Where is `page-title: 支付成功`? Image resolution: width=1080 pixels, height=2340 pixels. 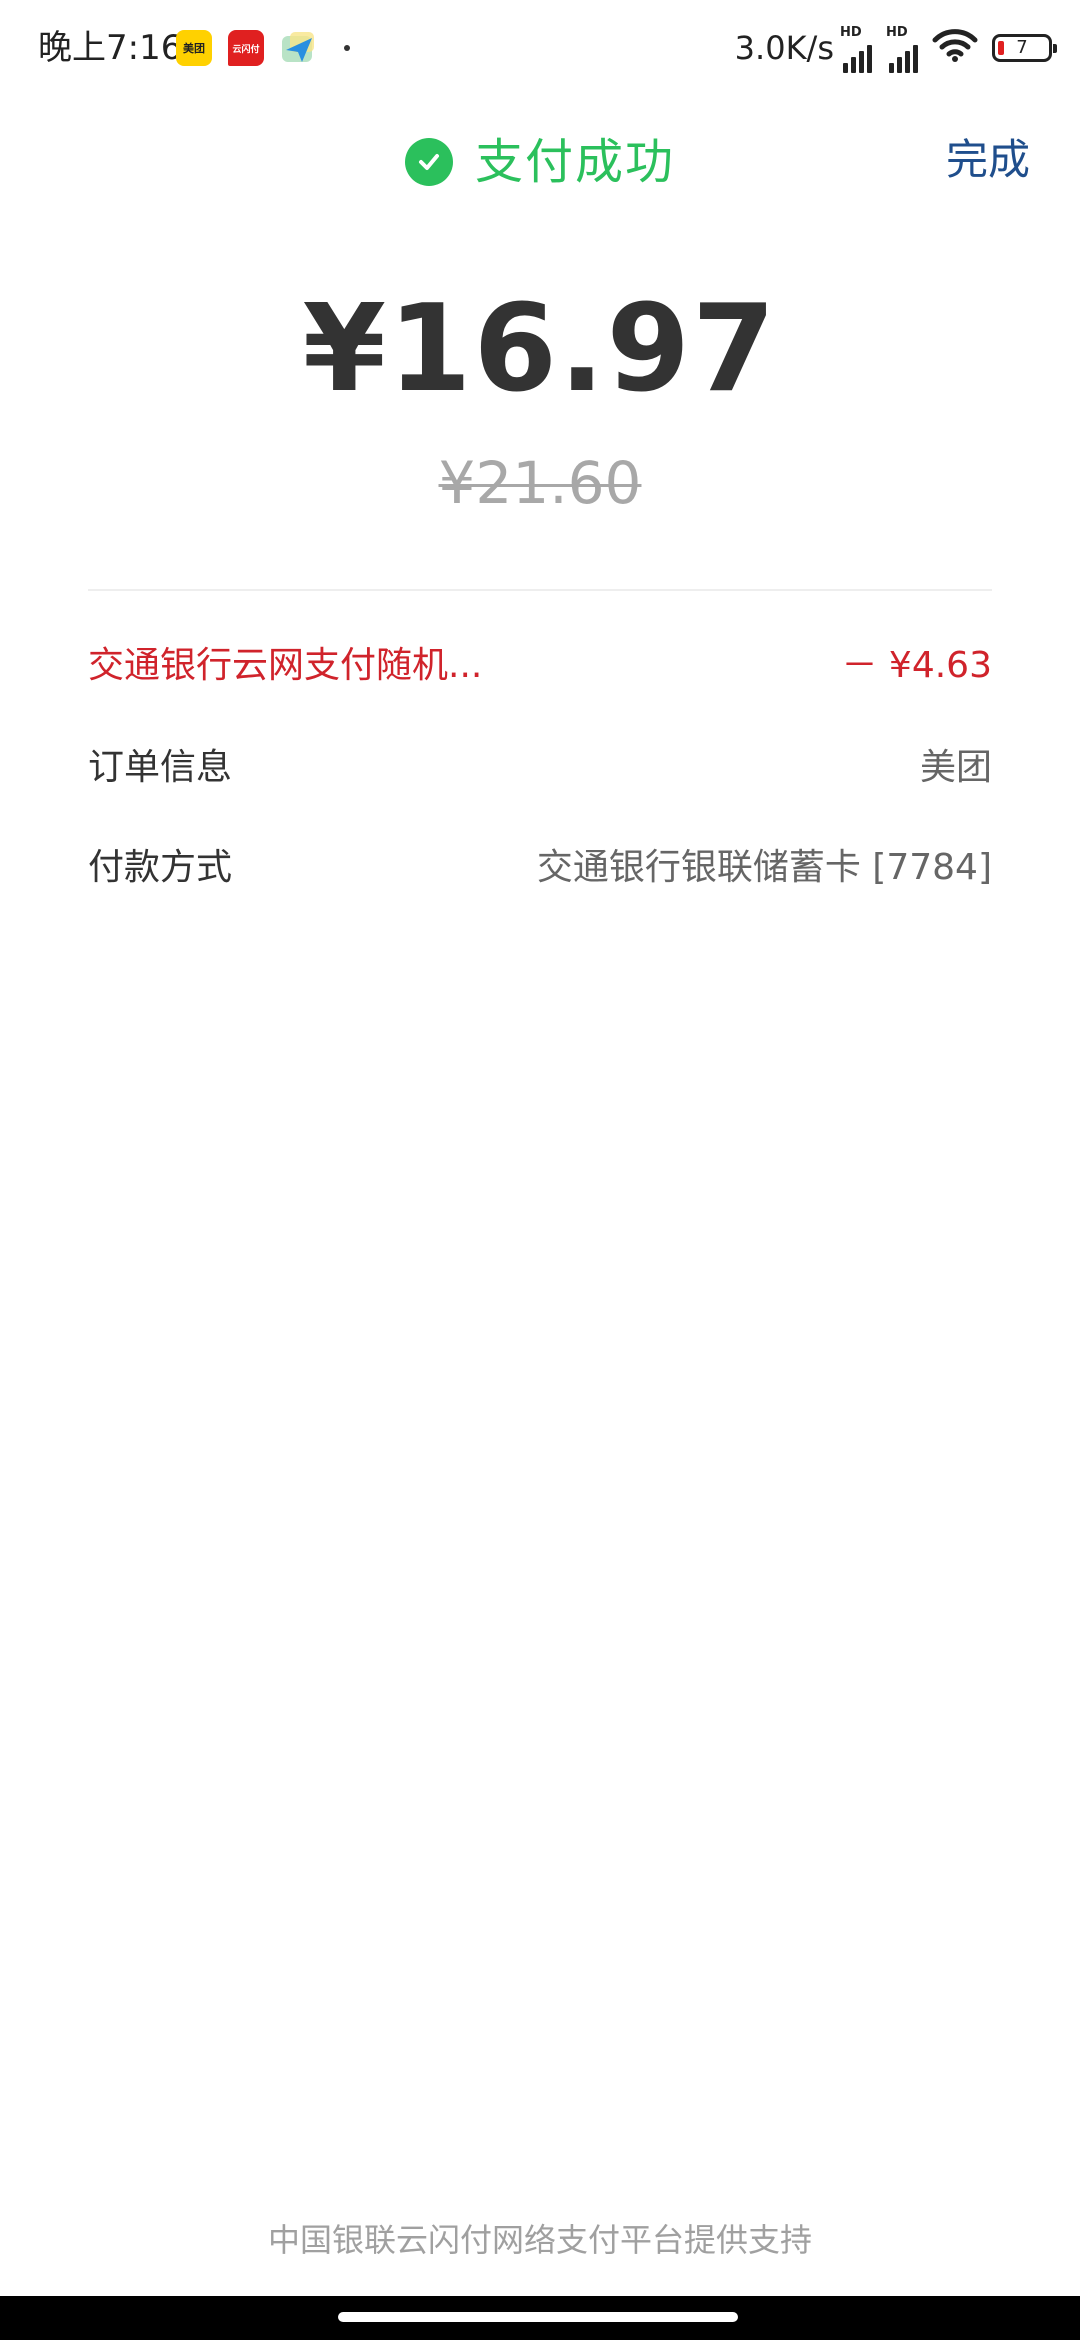 page-title: 支付成功 is located at coordinates (574, 162).